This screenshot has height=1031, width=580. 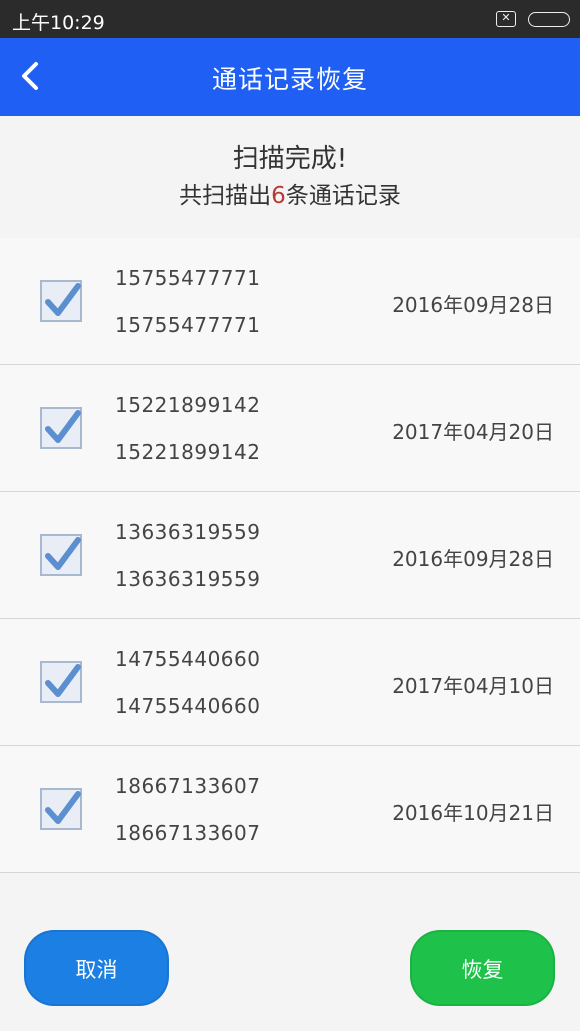 What do you see at coordinates (290, 159) in the screenshot?
I see `scan-status-title: 扫描完成!` at bounding box center [290, 159].